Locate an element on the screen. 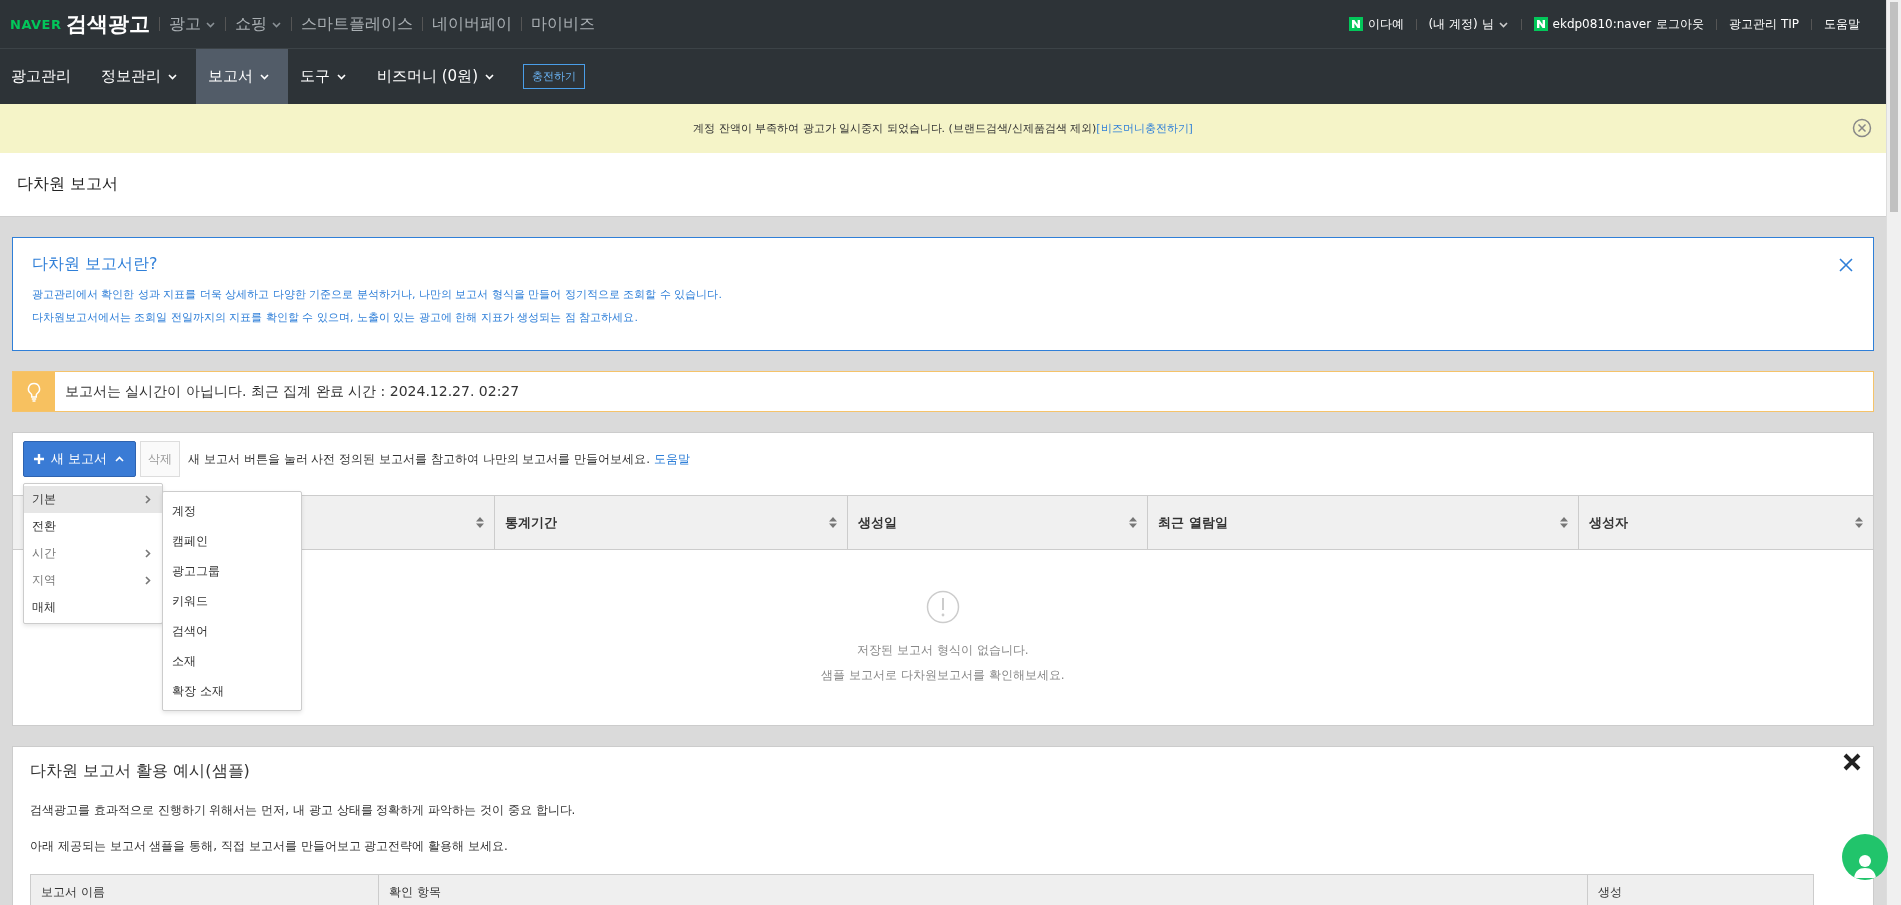 This screenshot has width=1901, height=905. page-title: 다차원 보고서 is located at coordinates (68, 184).